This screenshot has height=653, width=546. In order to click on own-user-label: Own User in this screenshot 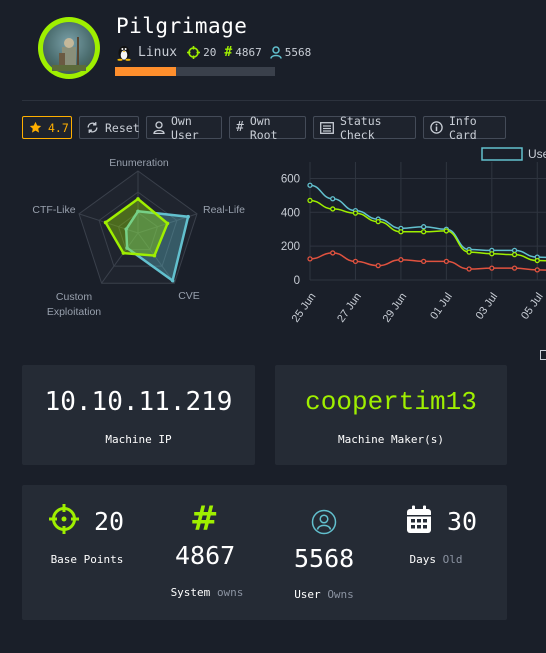, I will do `click(185, 127)`.